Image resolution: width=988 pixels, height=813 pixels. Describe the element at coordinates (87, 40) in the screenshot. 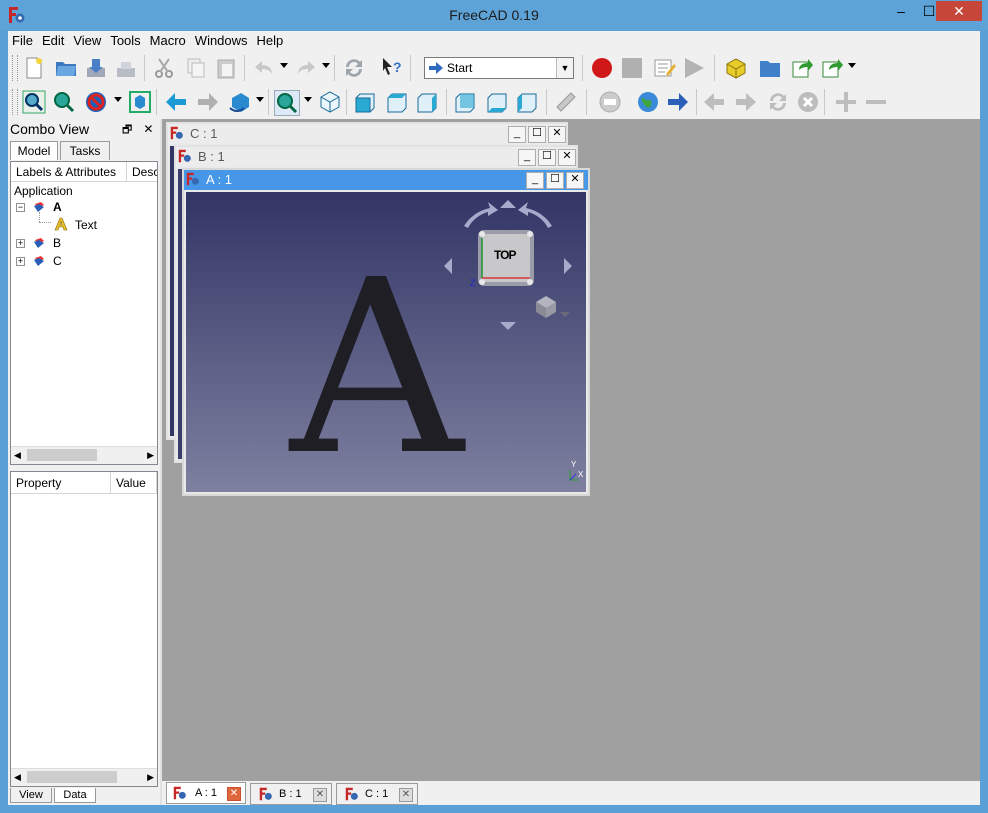

I see `menu-view: View` at that location.